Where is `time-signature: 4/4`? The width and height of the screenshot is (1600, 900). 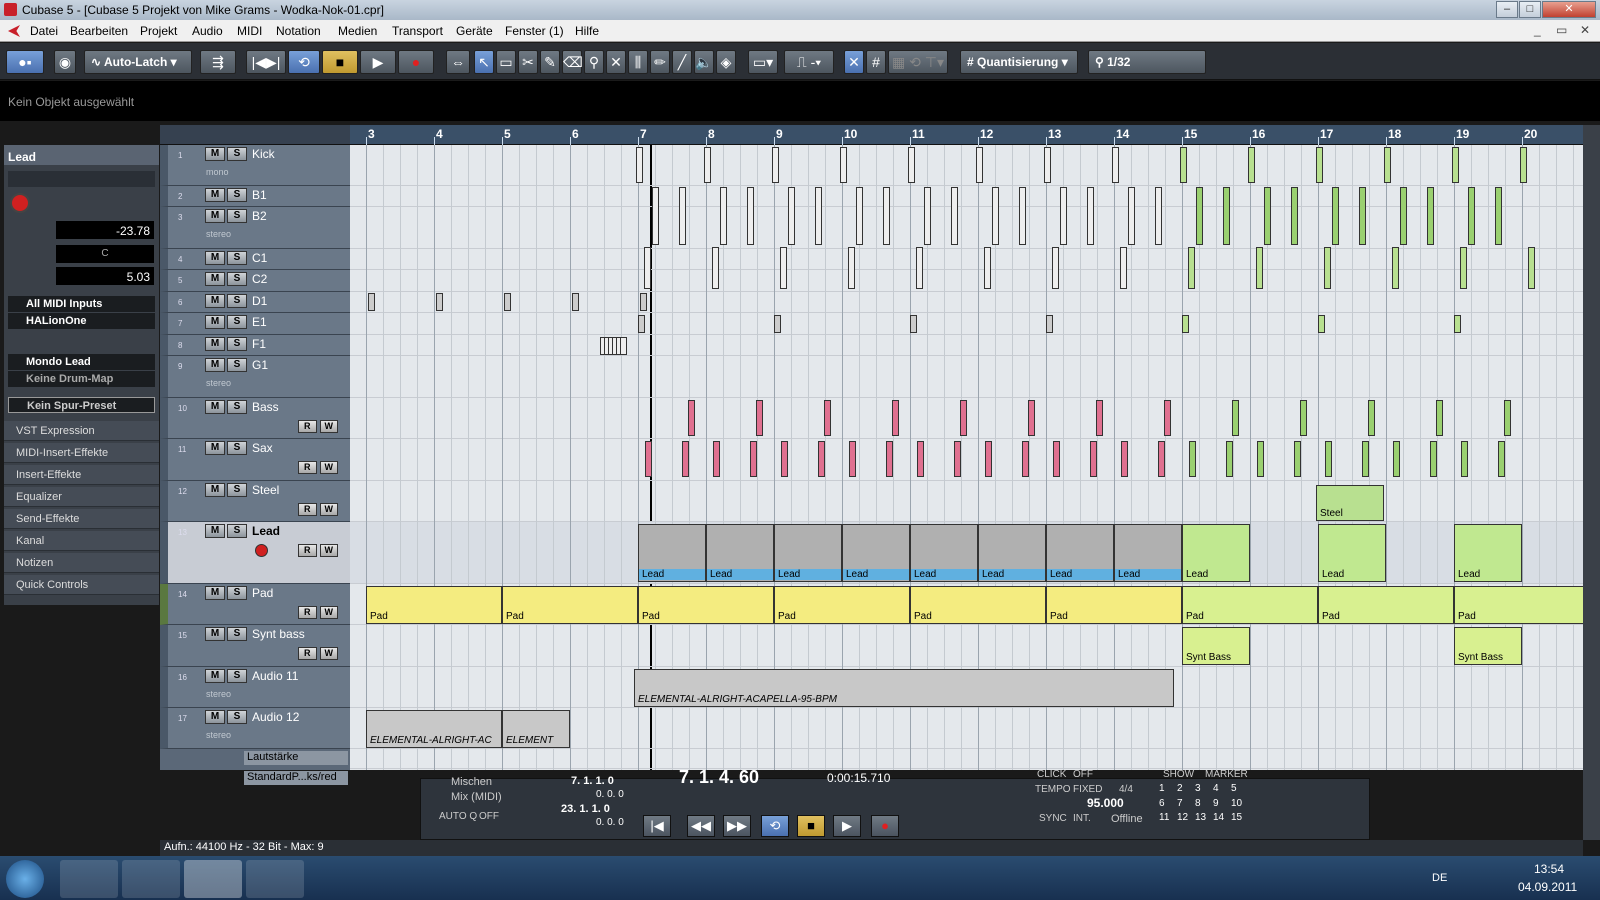 time-signature: 4/4 is located at coordinates (1126, 789).